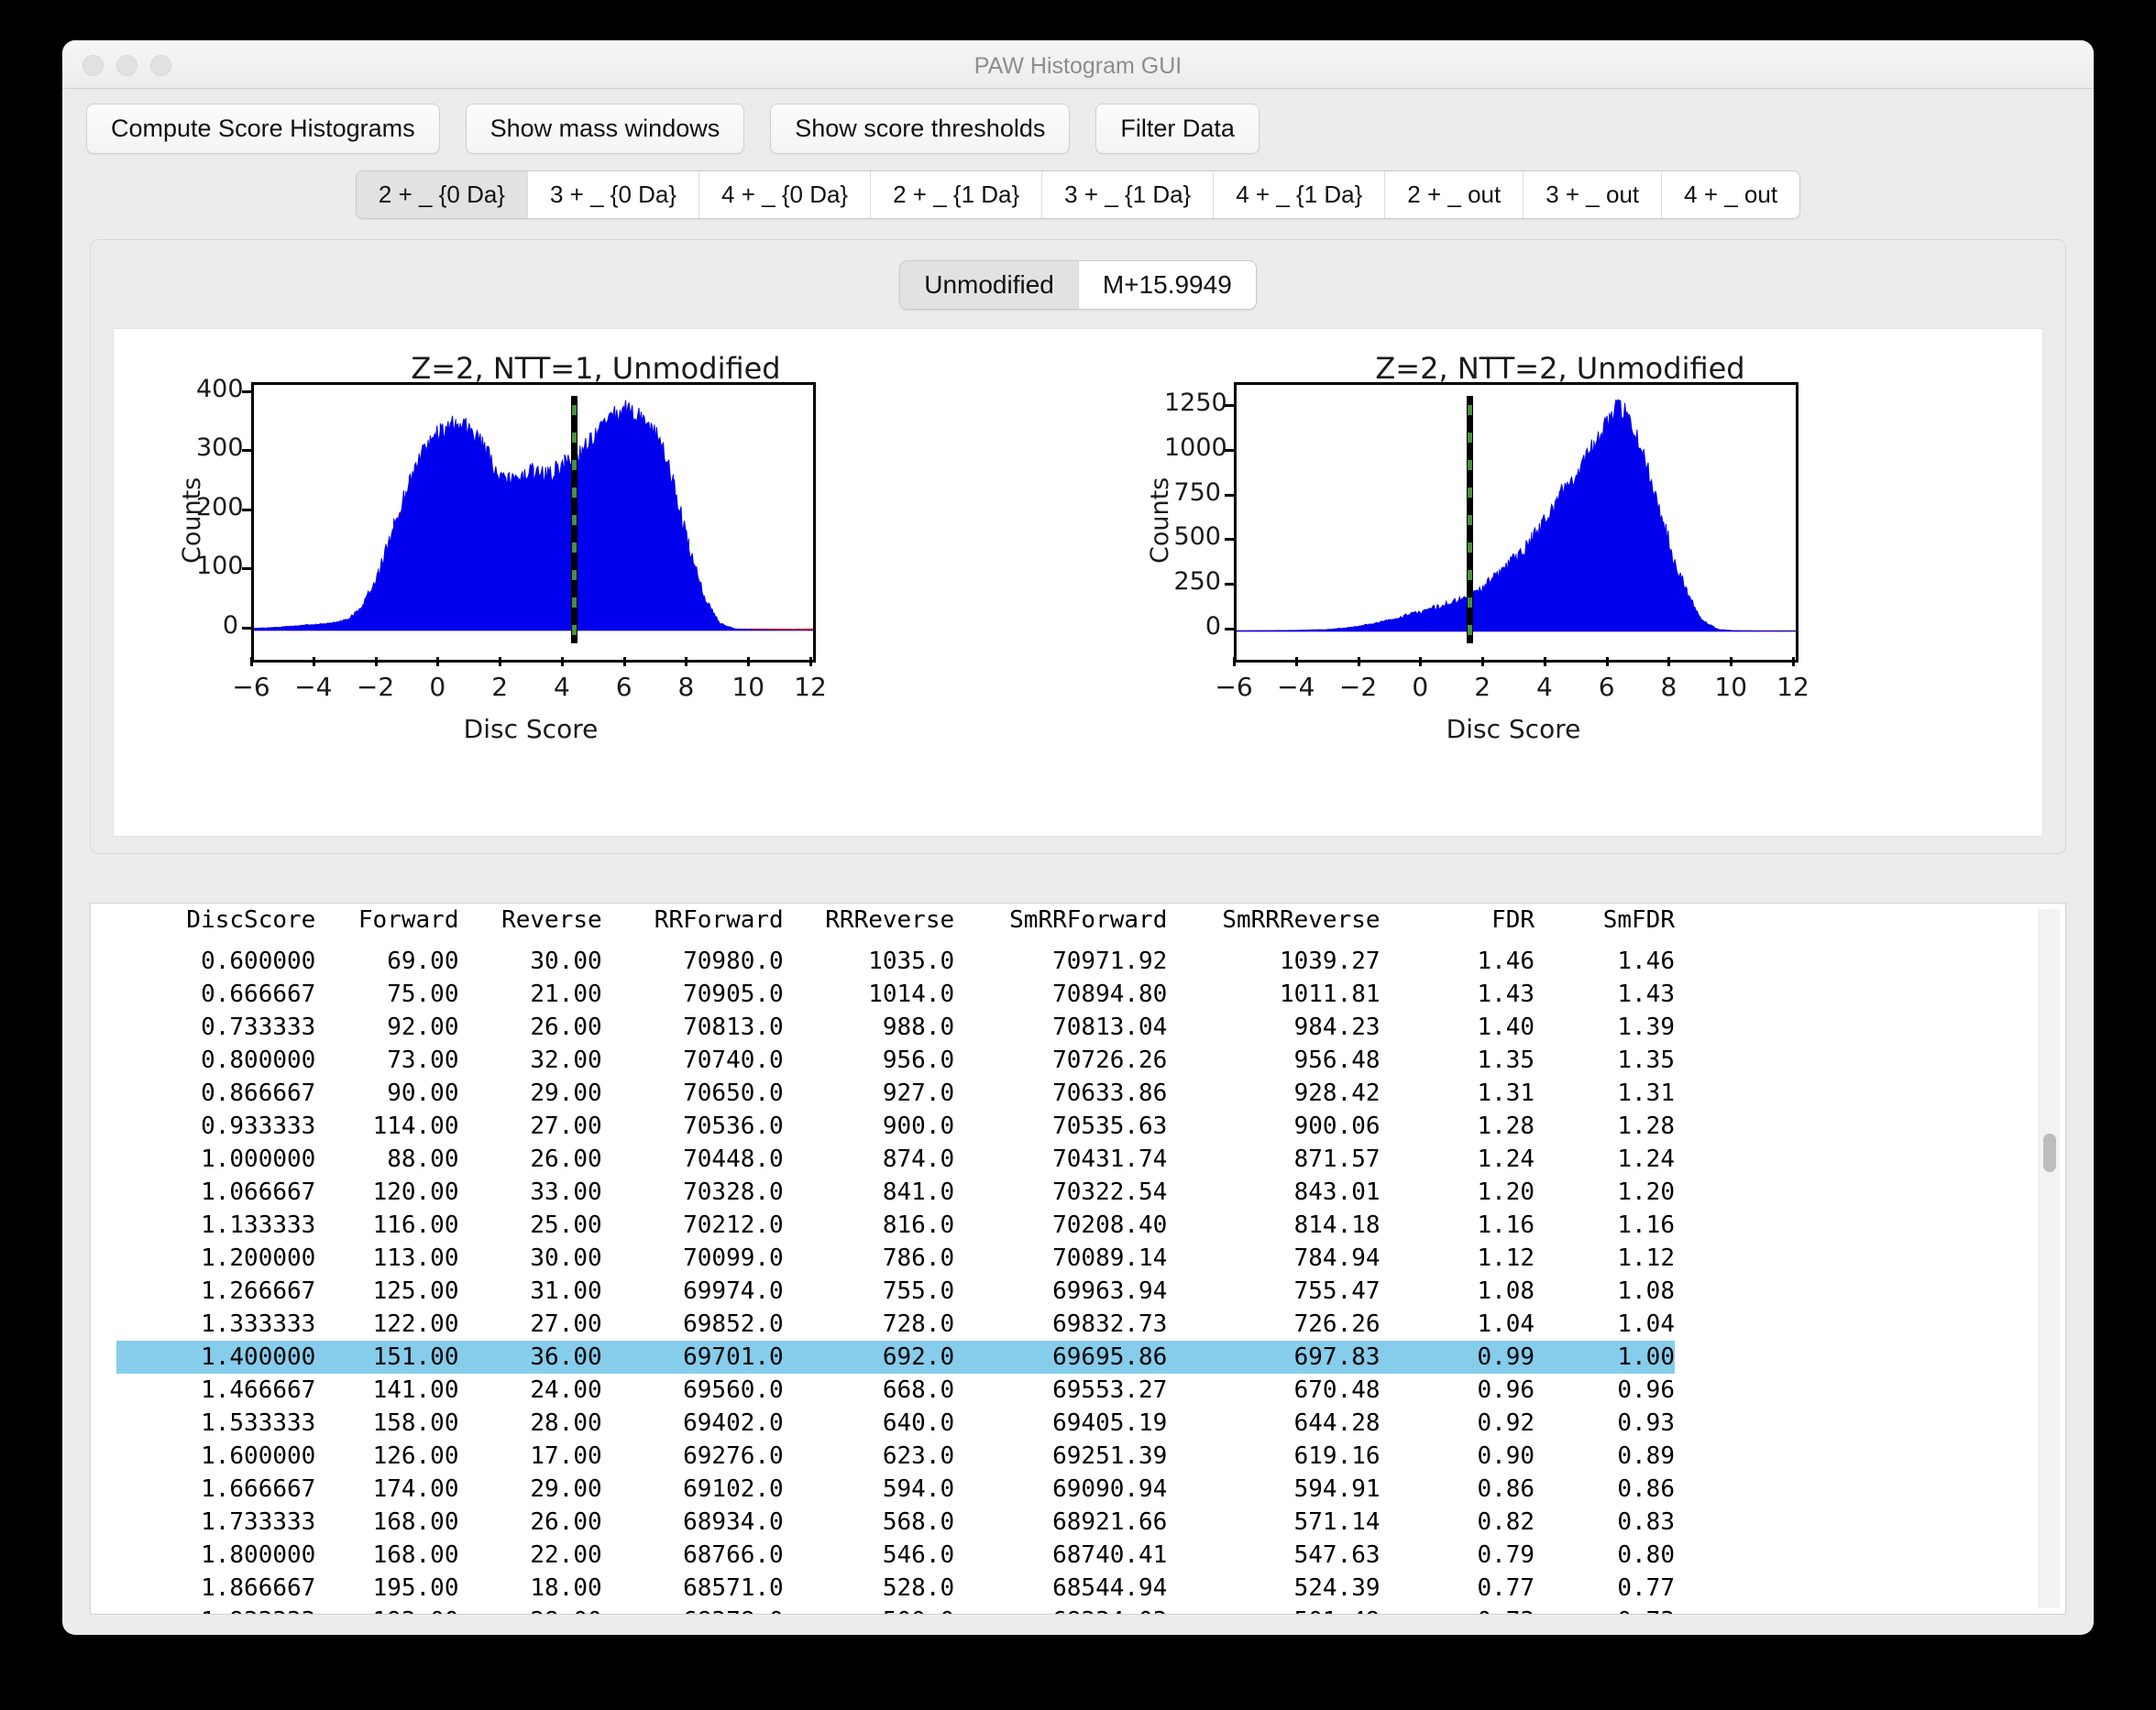 This screenshot has height=1710, width=2156. What do you see at coordinates (442, 194) in the screenshot?
I see `tab-2plus-0da: 2 + _ {0 Da}` at bounding box center [442, 194].